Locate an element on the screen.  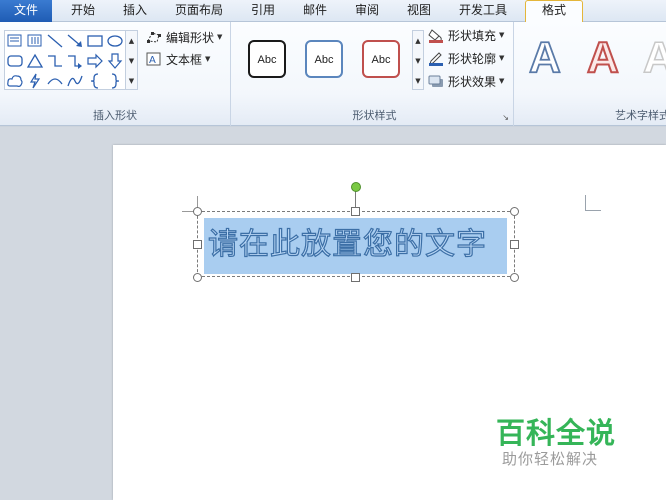
shape-style-preset-1: Abc is located at coordinates (267, 59).